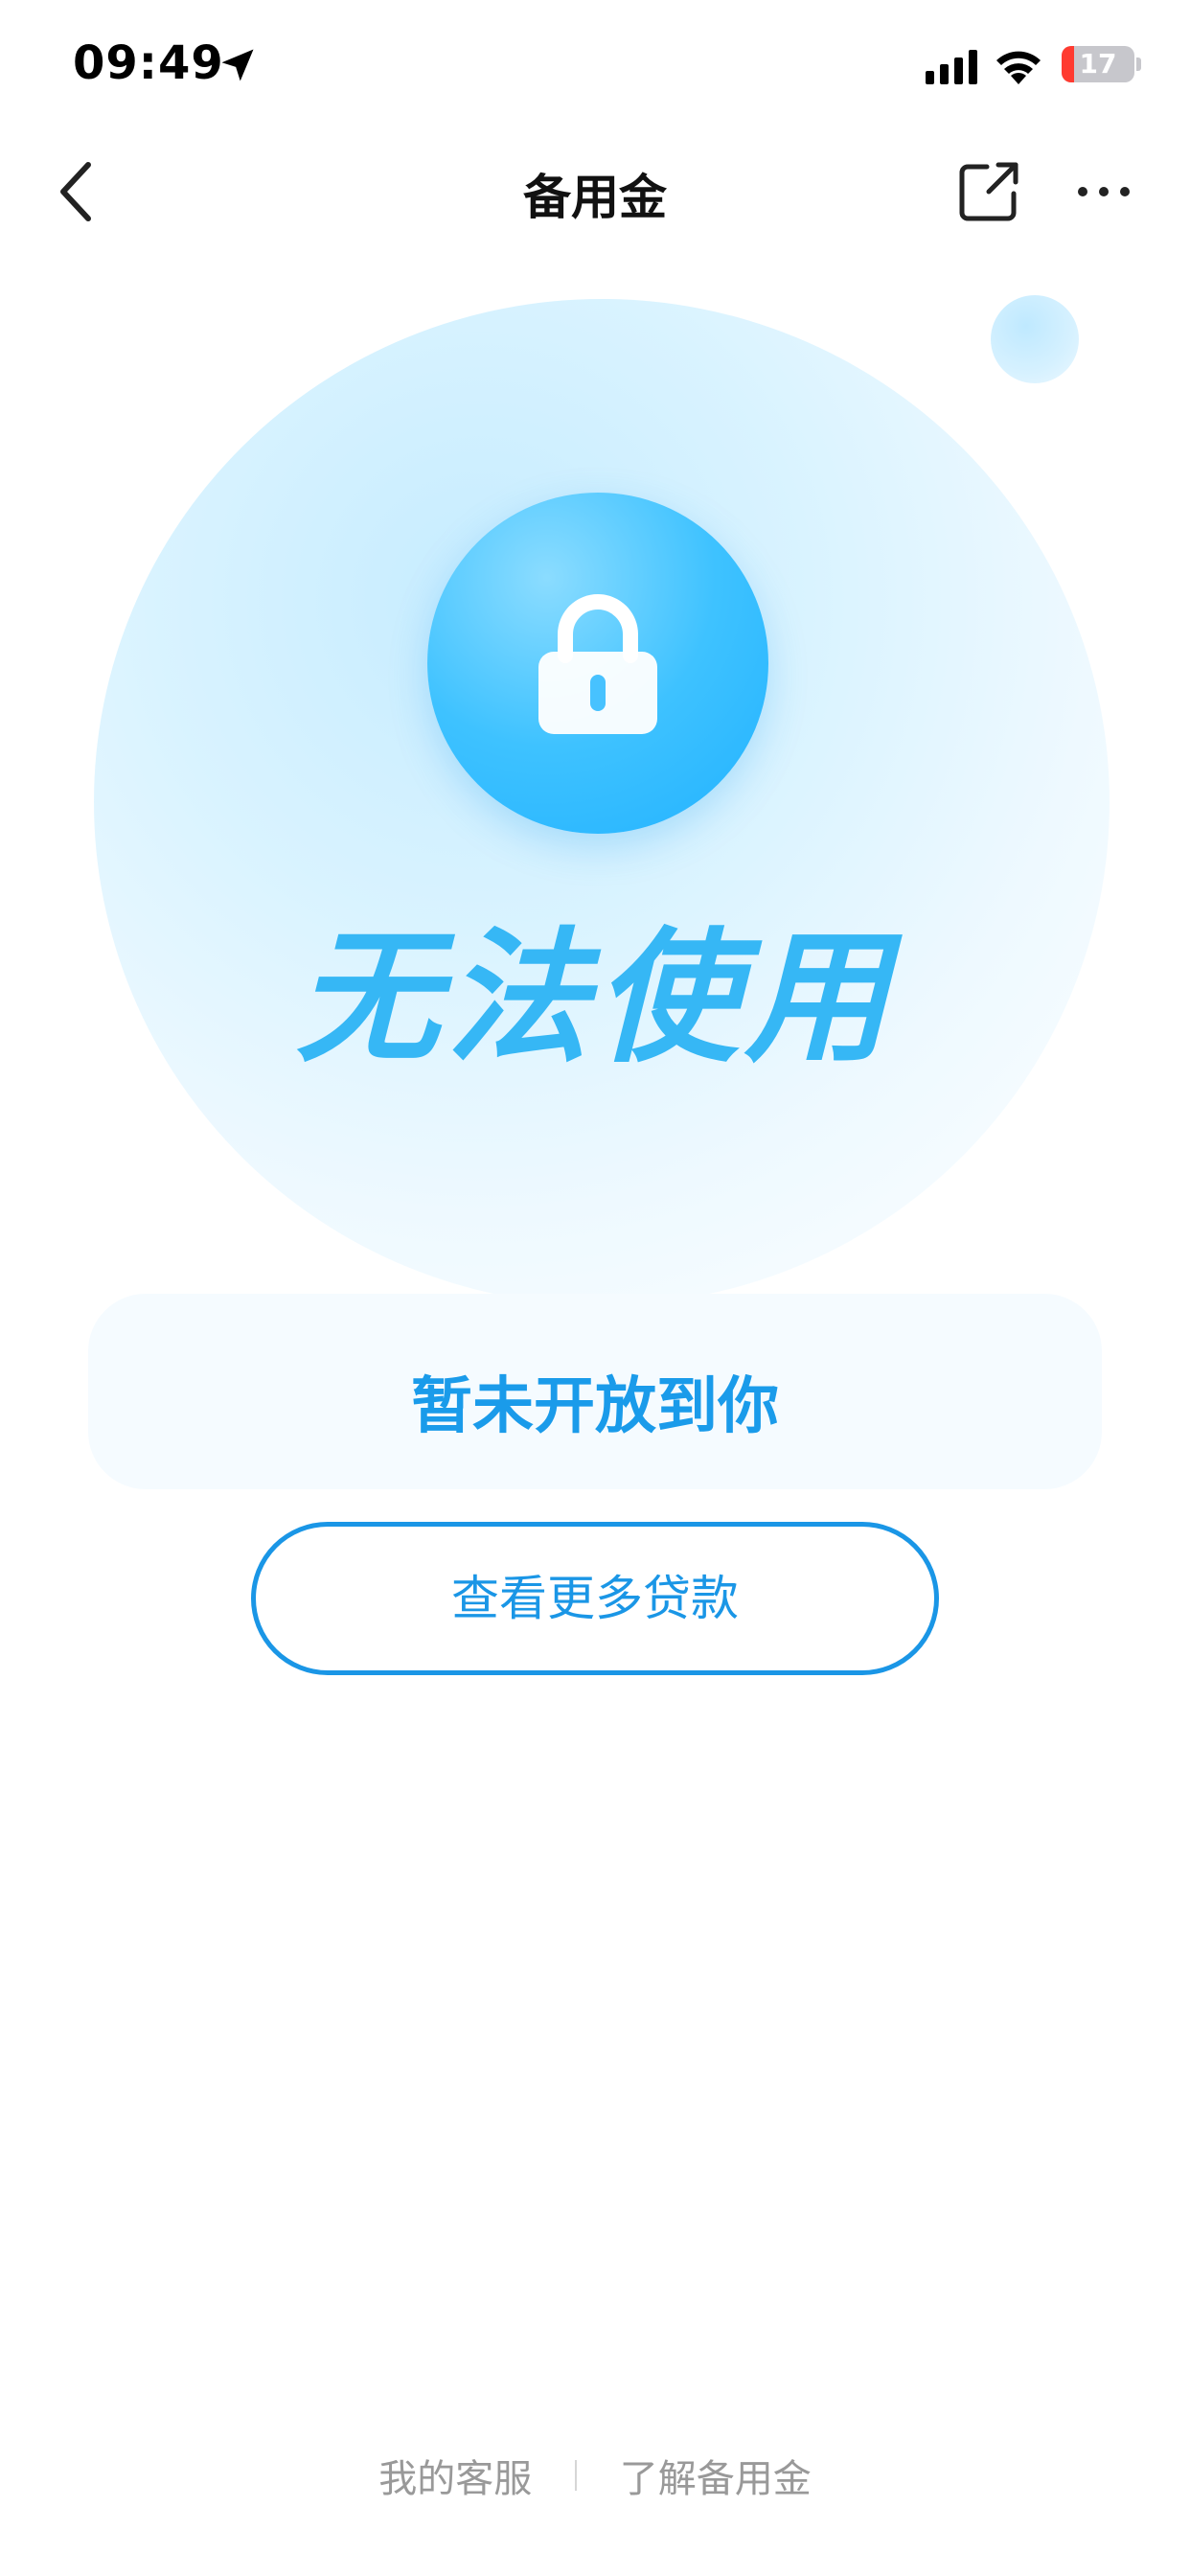 The width and height of the screenshot is (1190, 2576). What do you see at coordinates (148, 63) in the screenshot?
I see `status-time: 09:49` at bounding box center [148, 63].